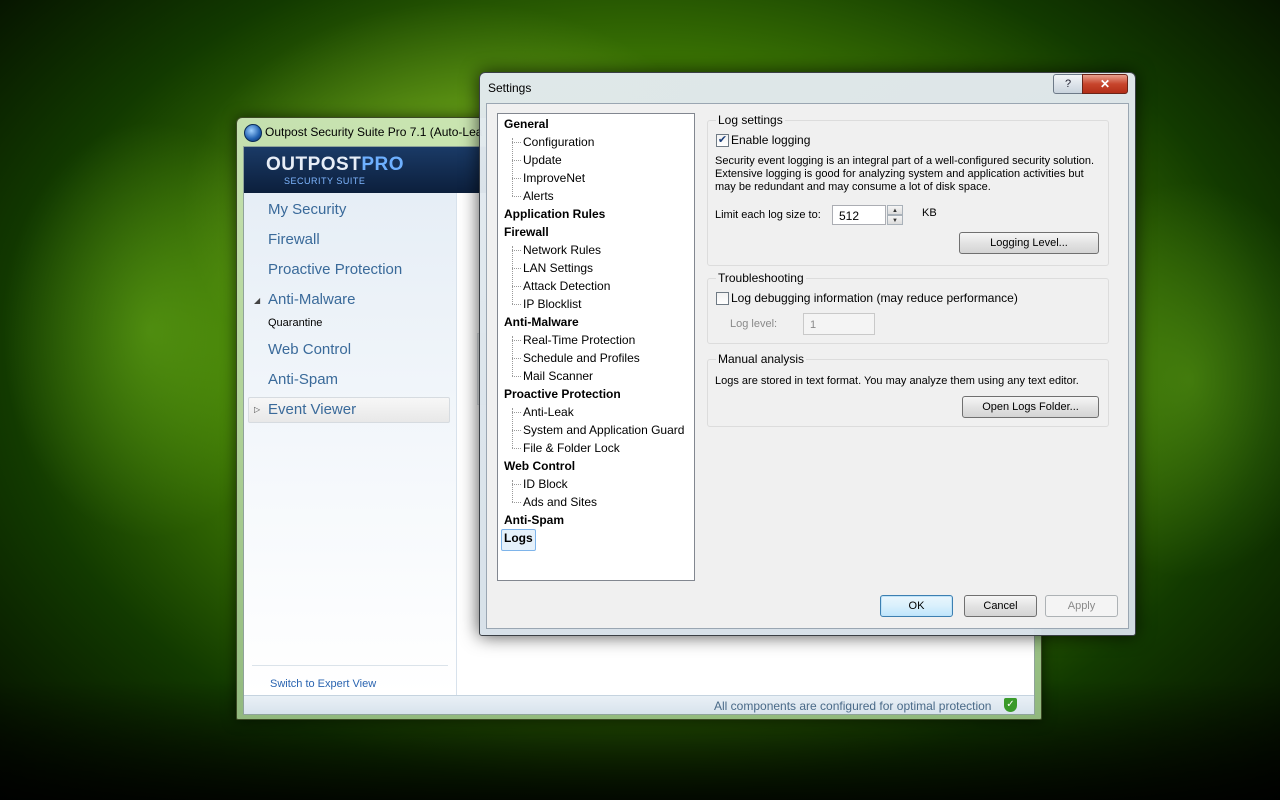  What do you see at coordinates (581, 360) in the screenshot?
I see `tree-node-schedule-profiles: Schedule and Profiles` at bounding box center [581, 360].